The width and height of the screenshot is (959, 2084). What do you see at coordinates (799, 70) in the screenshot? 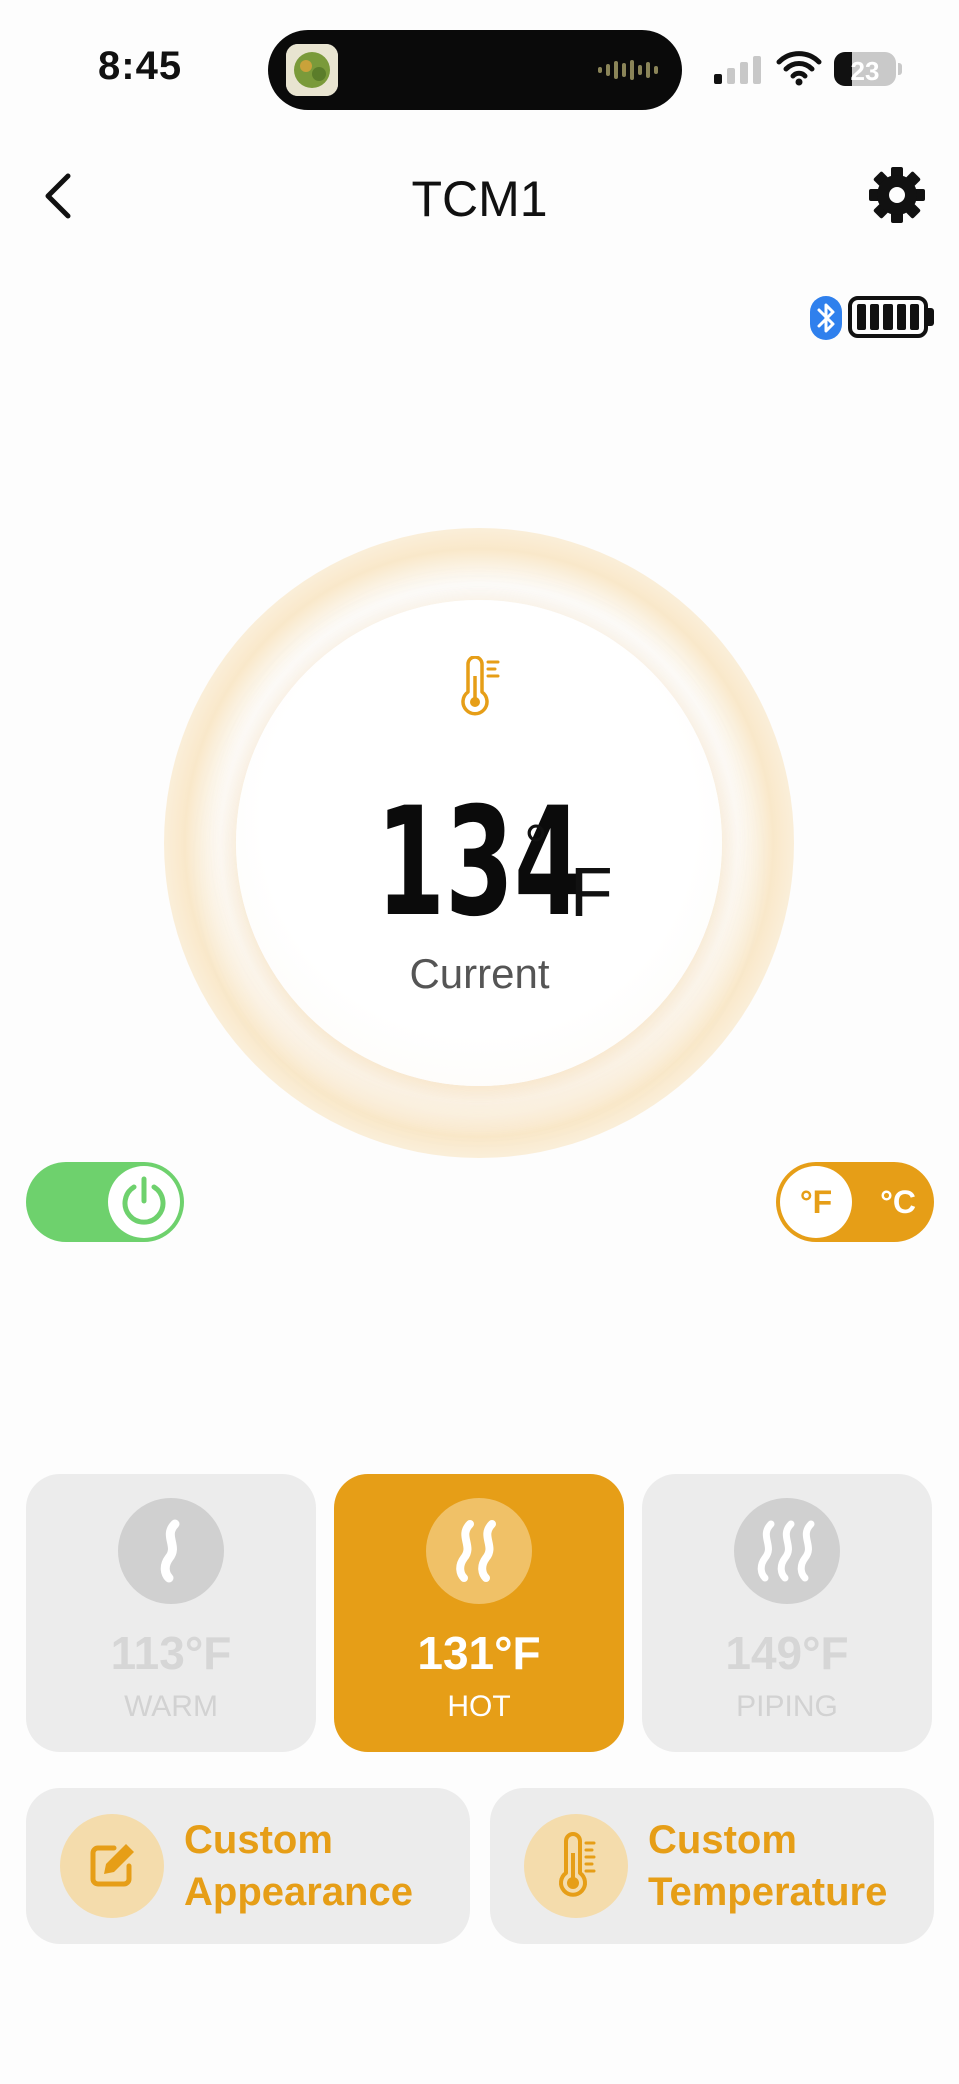
I see `wifi-icon` at bounding box center [799, 70].